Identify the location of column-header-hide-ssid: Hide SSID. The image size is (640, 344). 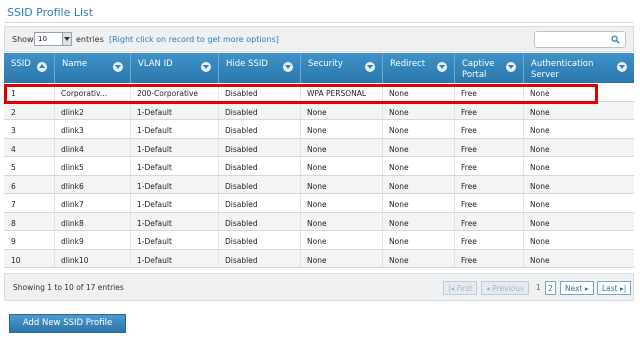
(259, 68).